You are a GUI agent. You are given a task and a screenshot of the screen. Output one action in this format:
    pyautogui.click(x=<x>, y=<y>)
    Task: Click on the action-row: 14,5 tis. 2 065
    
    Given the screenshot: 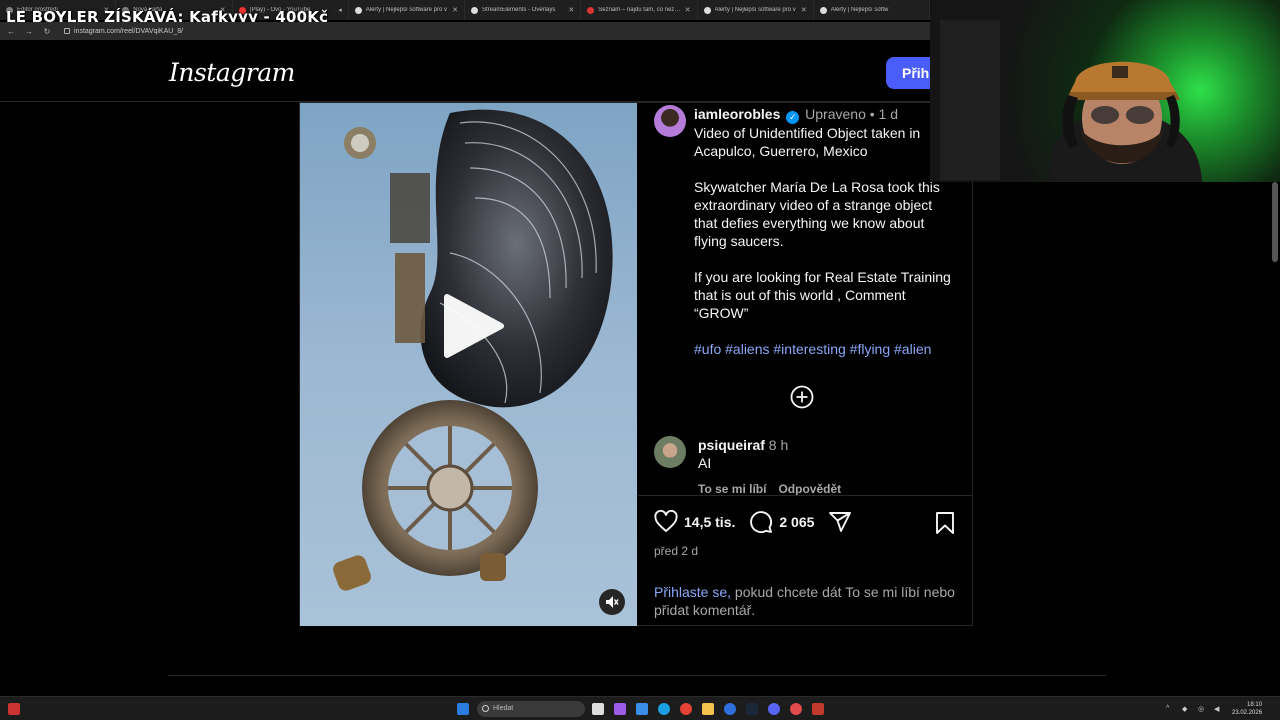 What is the action you would take?
    pyautogui.click(x=760, y=522)
    